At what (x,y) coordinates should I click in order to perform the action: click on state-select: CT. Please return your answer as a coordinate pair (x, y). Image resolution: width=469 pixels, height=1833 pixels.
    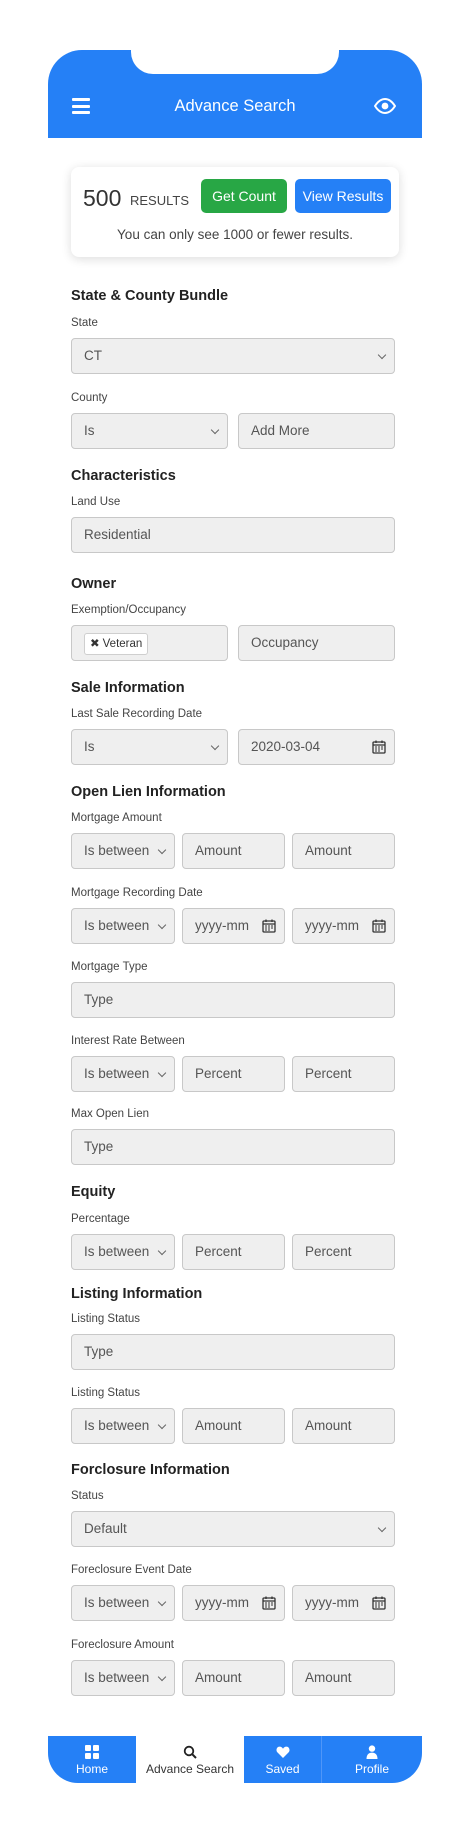
    Looking at the image, I should click on (233, 356).